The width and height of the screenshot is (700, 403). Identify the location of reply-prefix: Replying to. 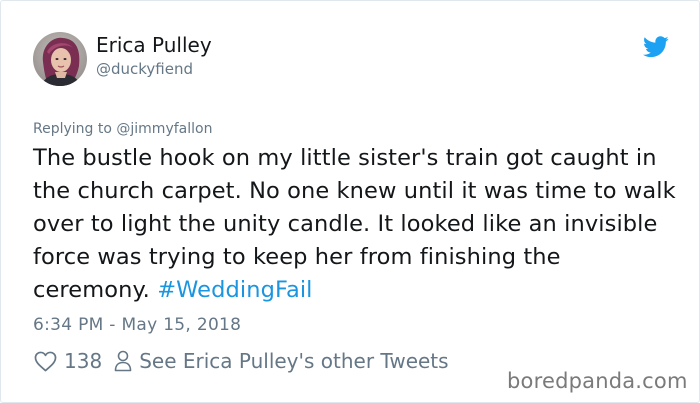
(75, 129).